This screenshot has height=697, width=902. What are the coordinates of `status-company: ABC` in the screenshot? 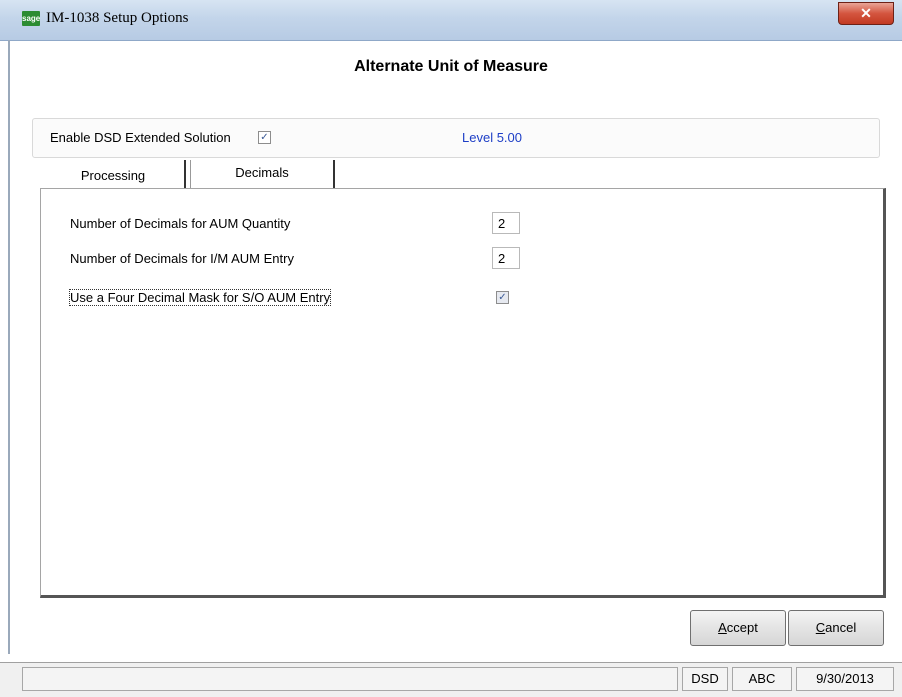 It's located at (762, 679).